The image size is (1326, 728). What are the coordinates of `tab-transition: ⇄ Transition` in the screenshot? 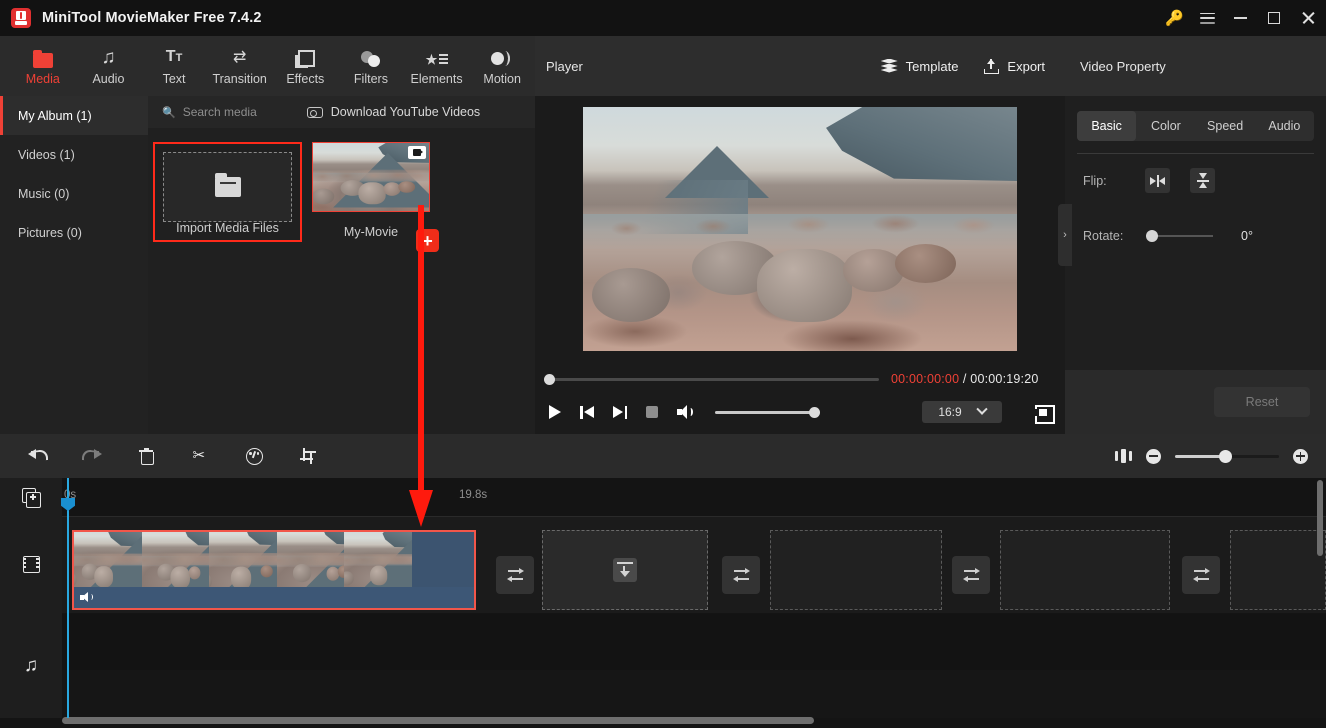 It's located at (240, 66).